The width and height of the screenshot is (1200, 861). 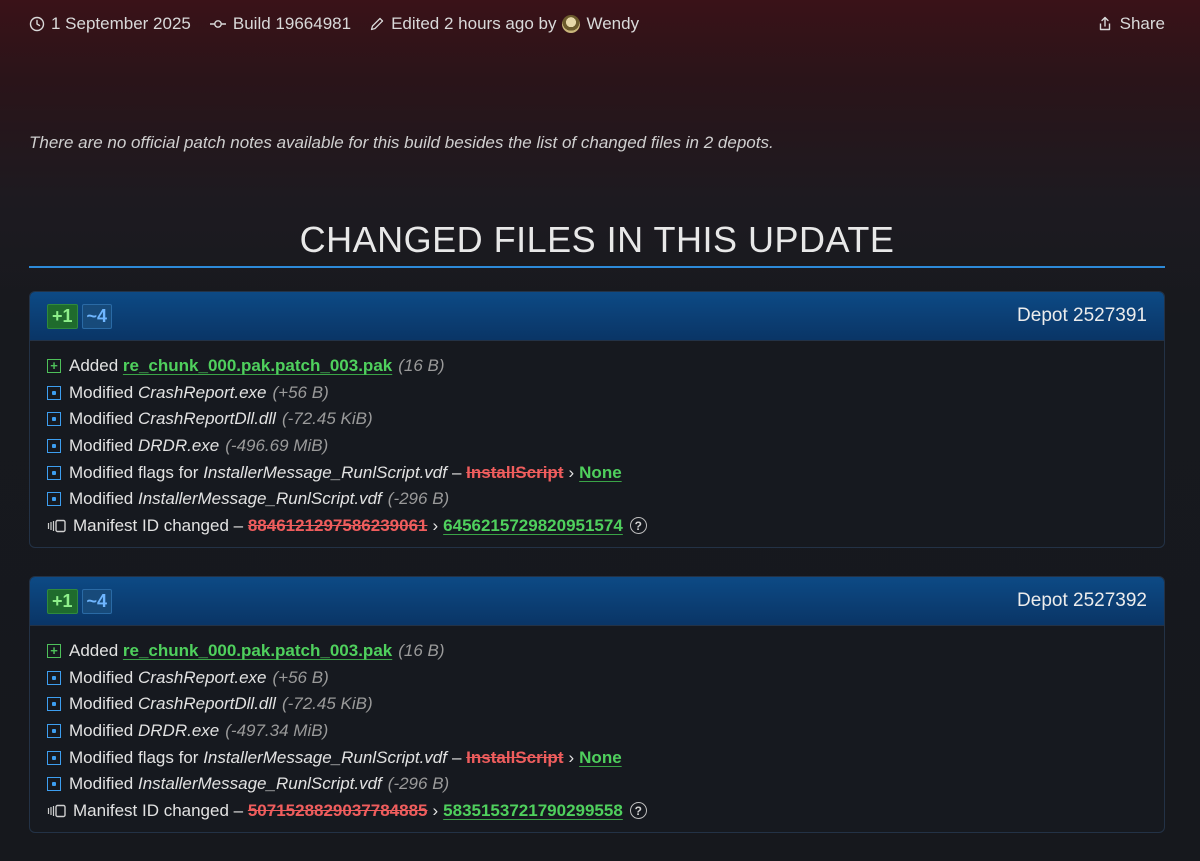 I want to click on section-heading-container: CHANGED FILES IN THIS UPDATE, so click(x=597, y=244).